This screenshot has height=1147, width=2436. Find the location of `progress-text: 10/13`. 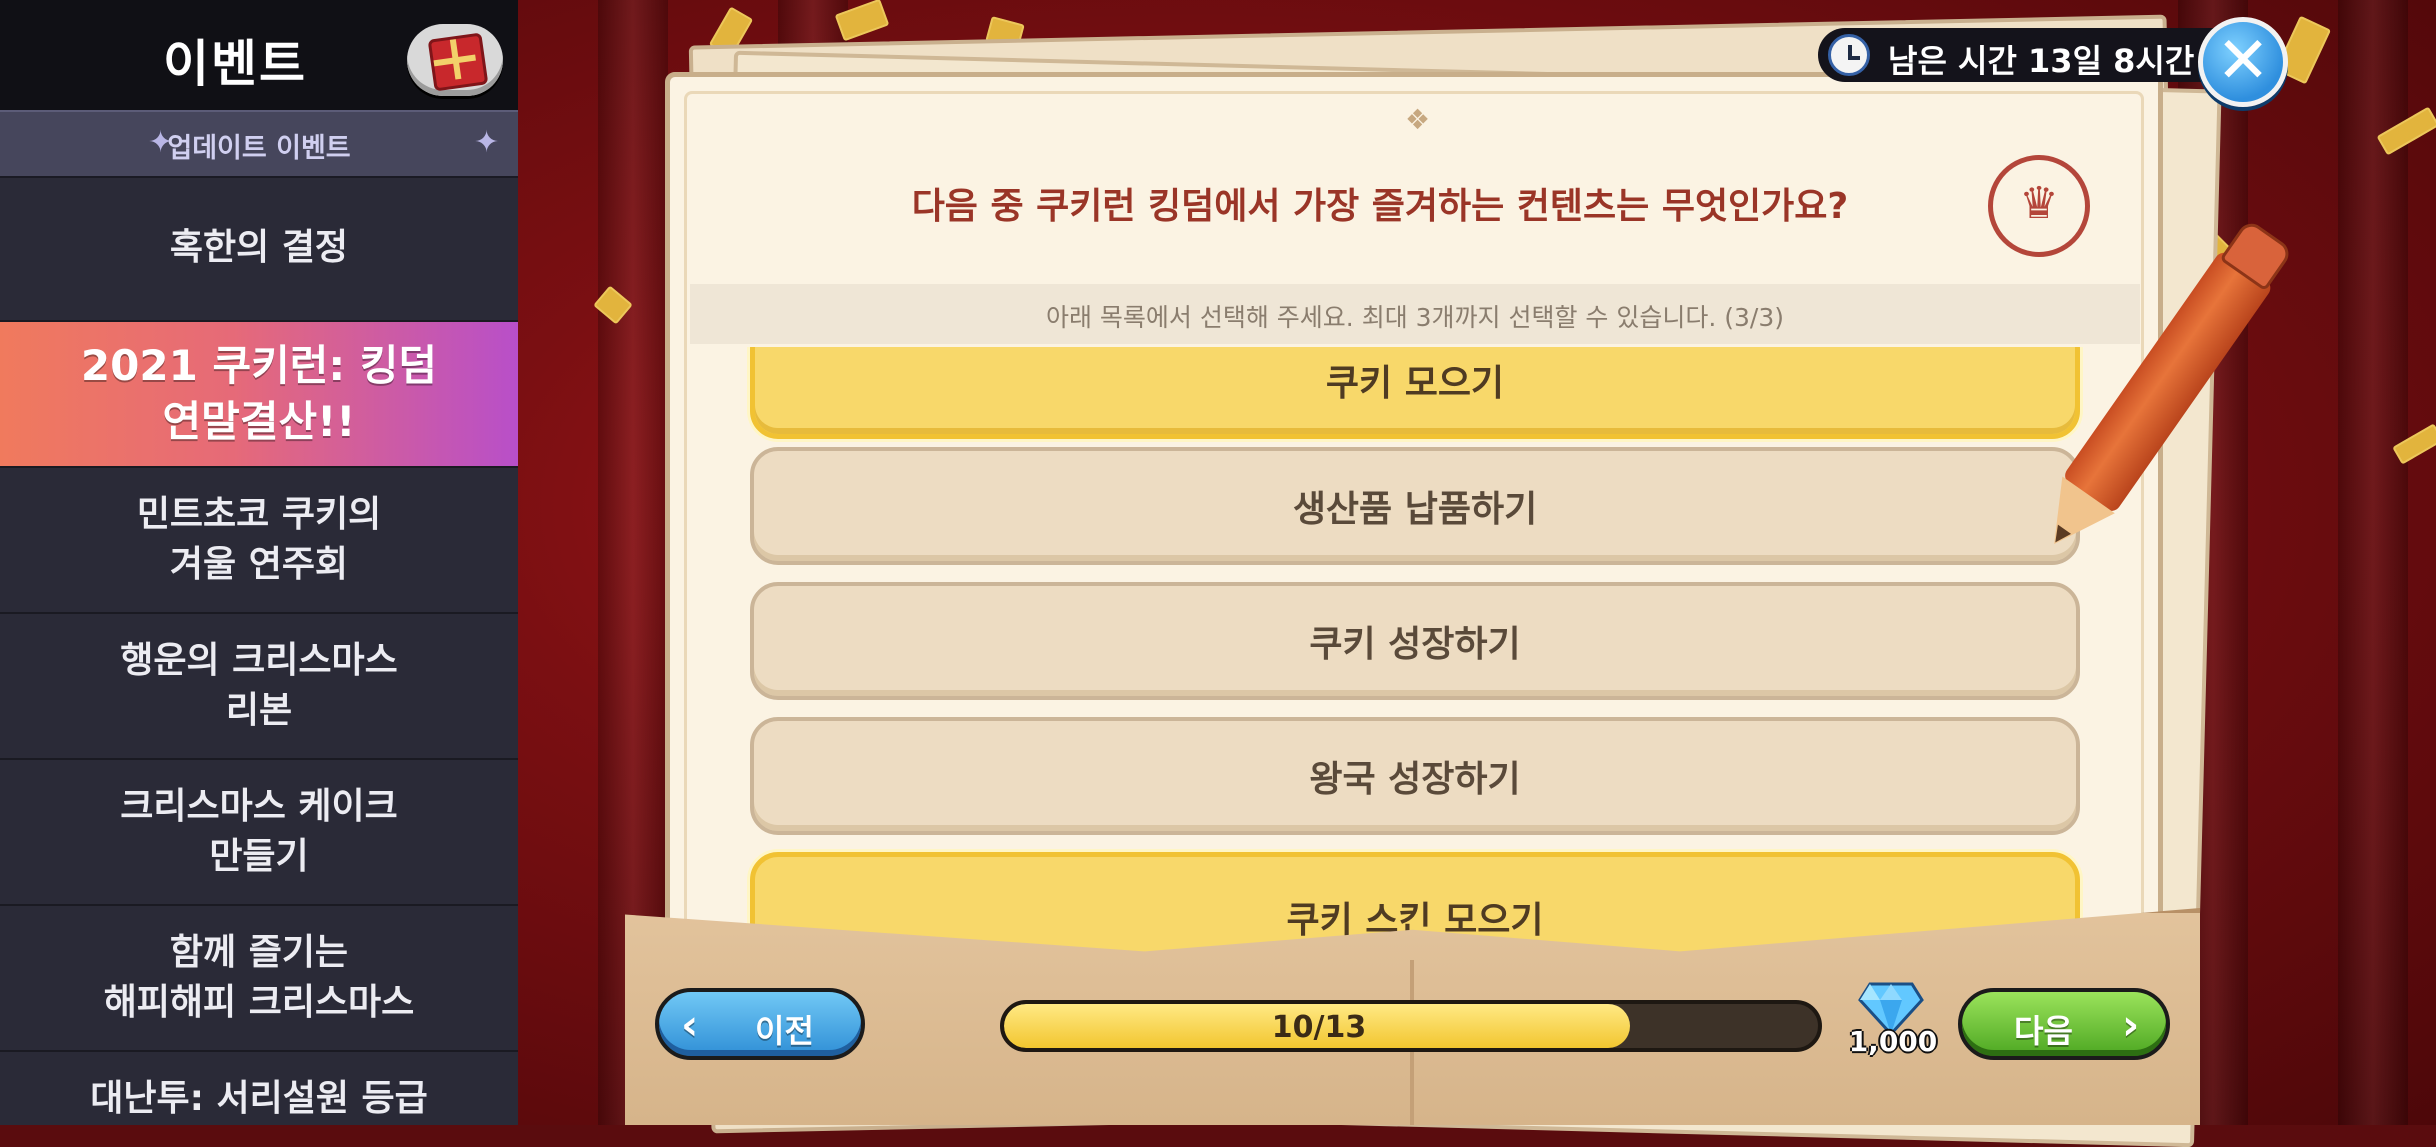

progress-text: 10/13 is located at coordinates (1319, 1027).